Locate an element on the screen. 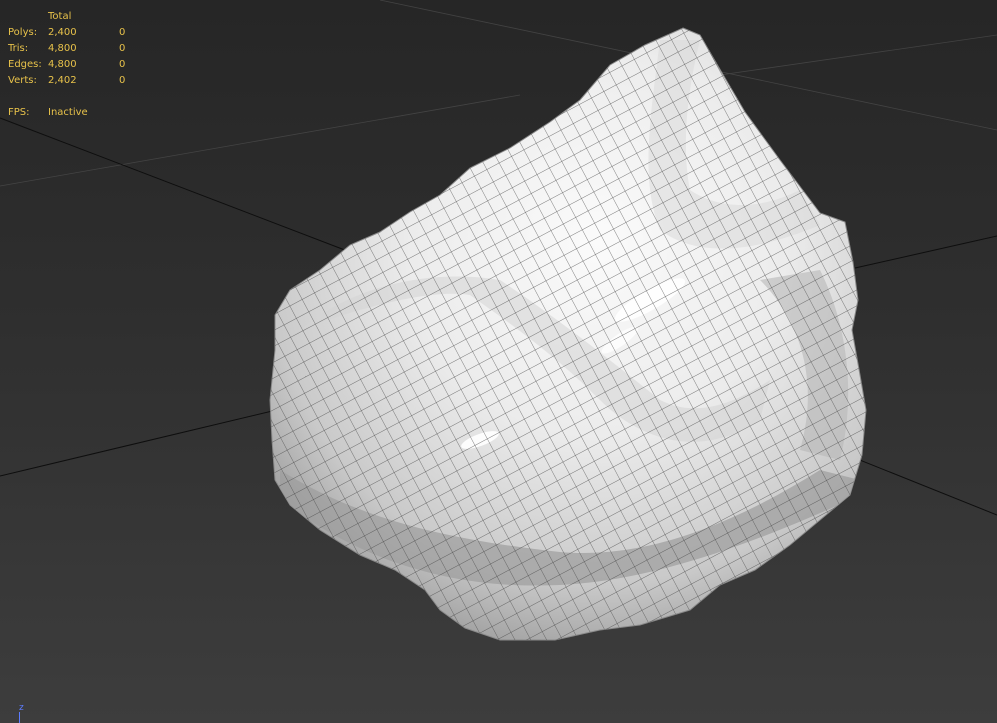 The width and height of the screenshot is (997, 723). stats-total: 2,402 is located at coordinates (62, 80).